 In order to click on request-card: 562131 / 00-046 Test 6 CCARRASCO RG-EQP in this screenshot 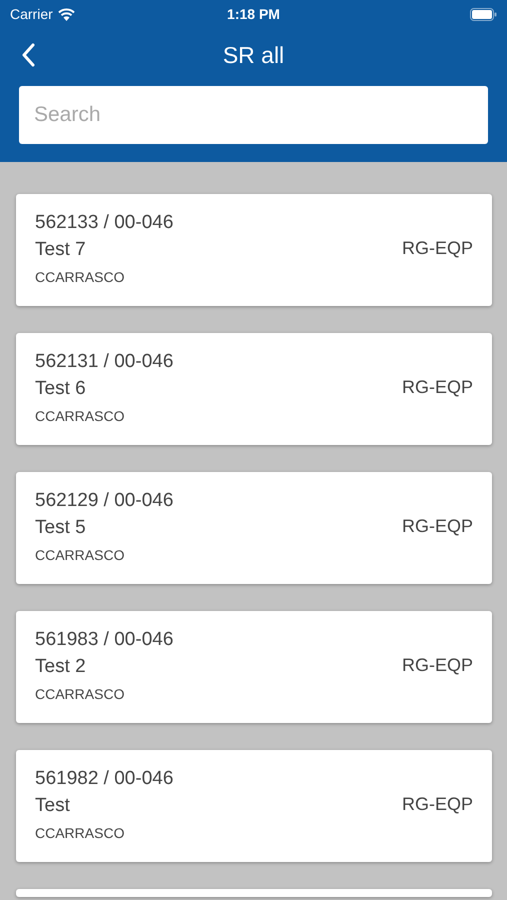, I will do `click(254, 389)`.